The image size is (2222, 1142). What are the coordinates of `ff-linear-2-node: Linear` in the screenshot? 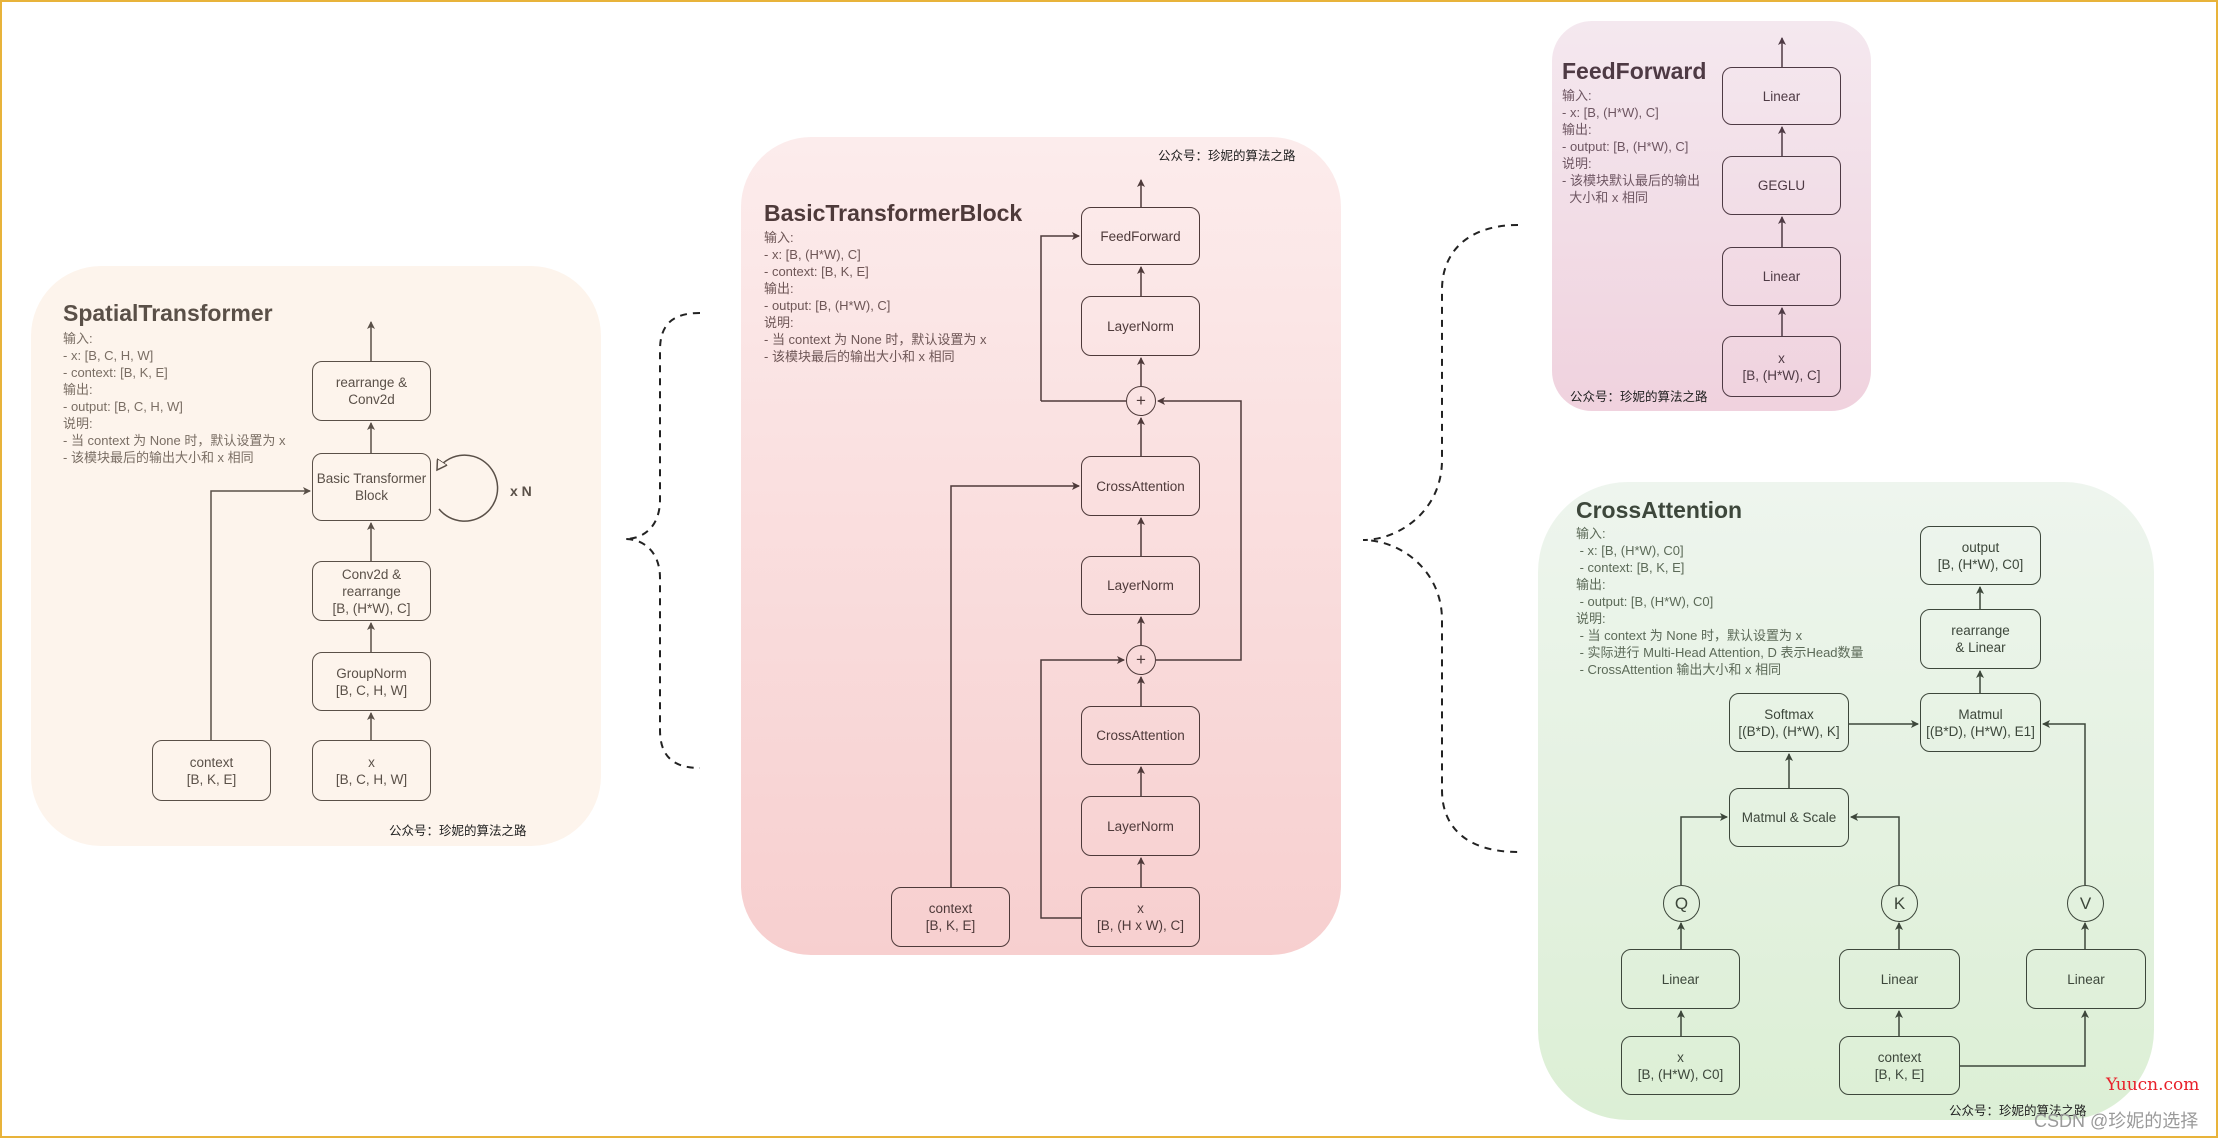 It's located at (1781, 96).